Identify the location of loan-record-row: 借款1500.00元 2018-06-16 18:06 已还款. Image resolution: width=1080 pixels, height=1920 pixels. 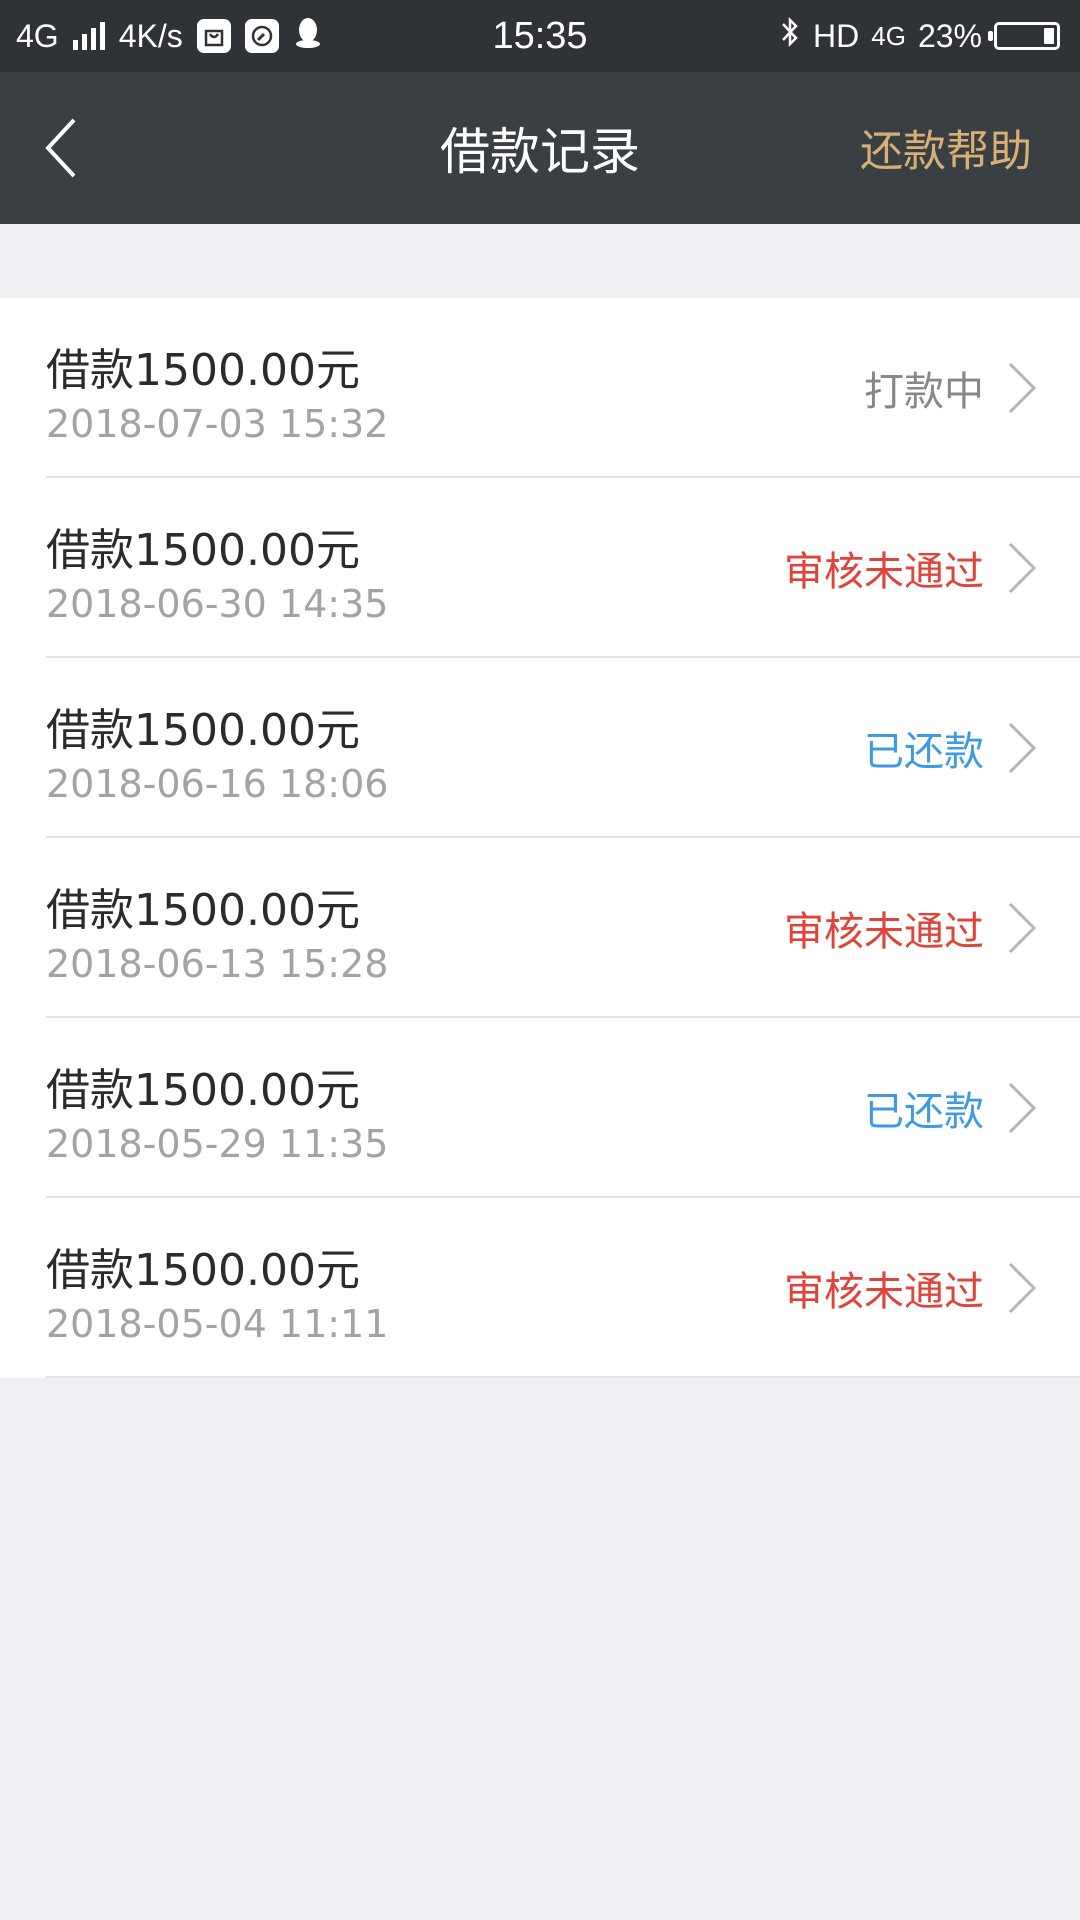
(540, 748).